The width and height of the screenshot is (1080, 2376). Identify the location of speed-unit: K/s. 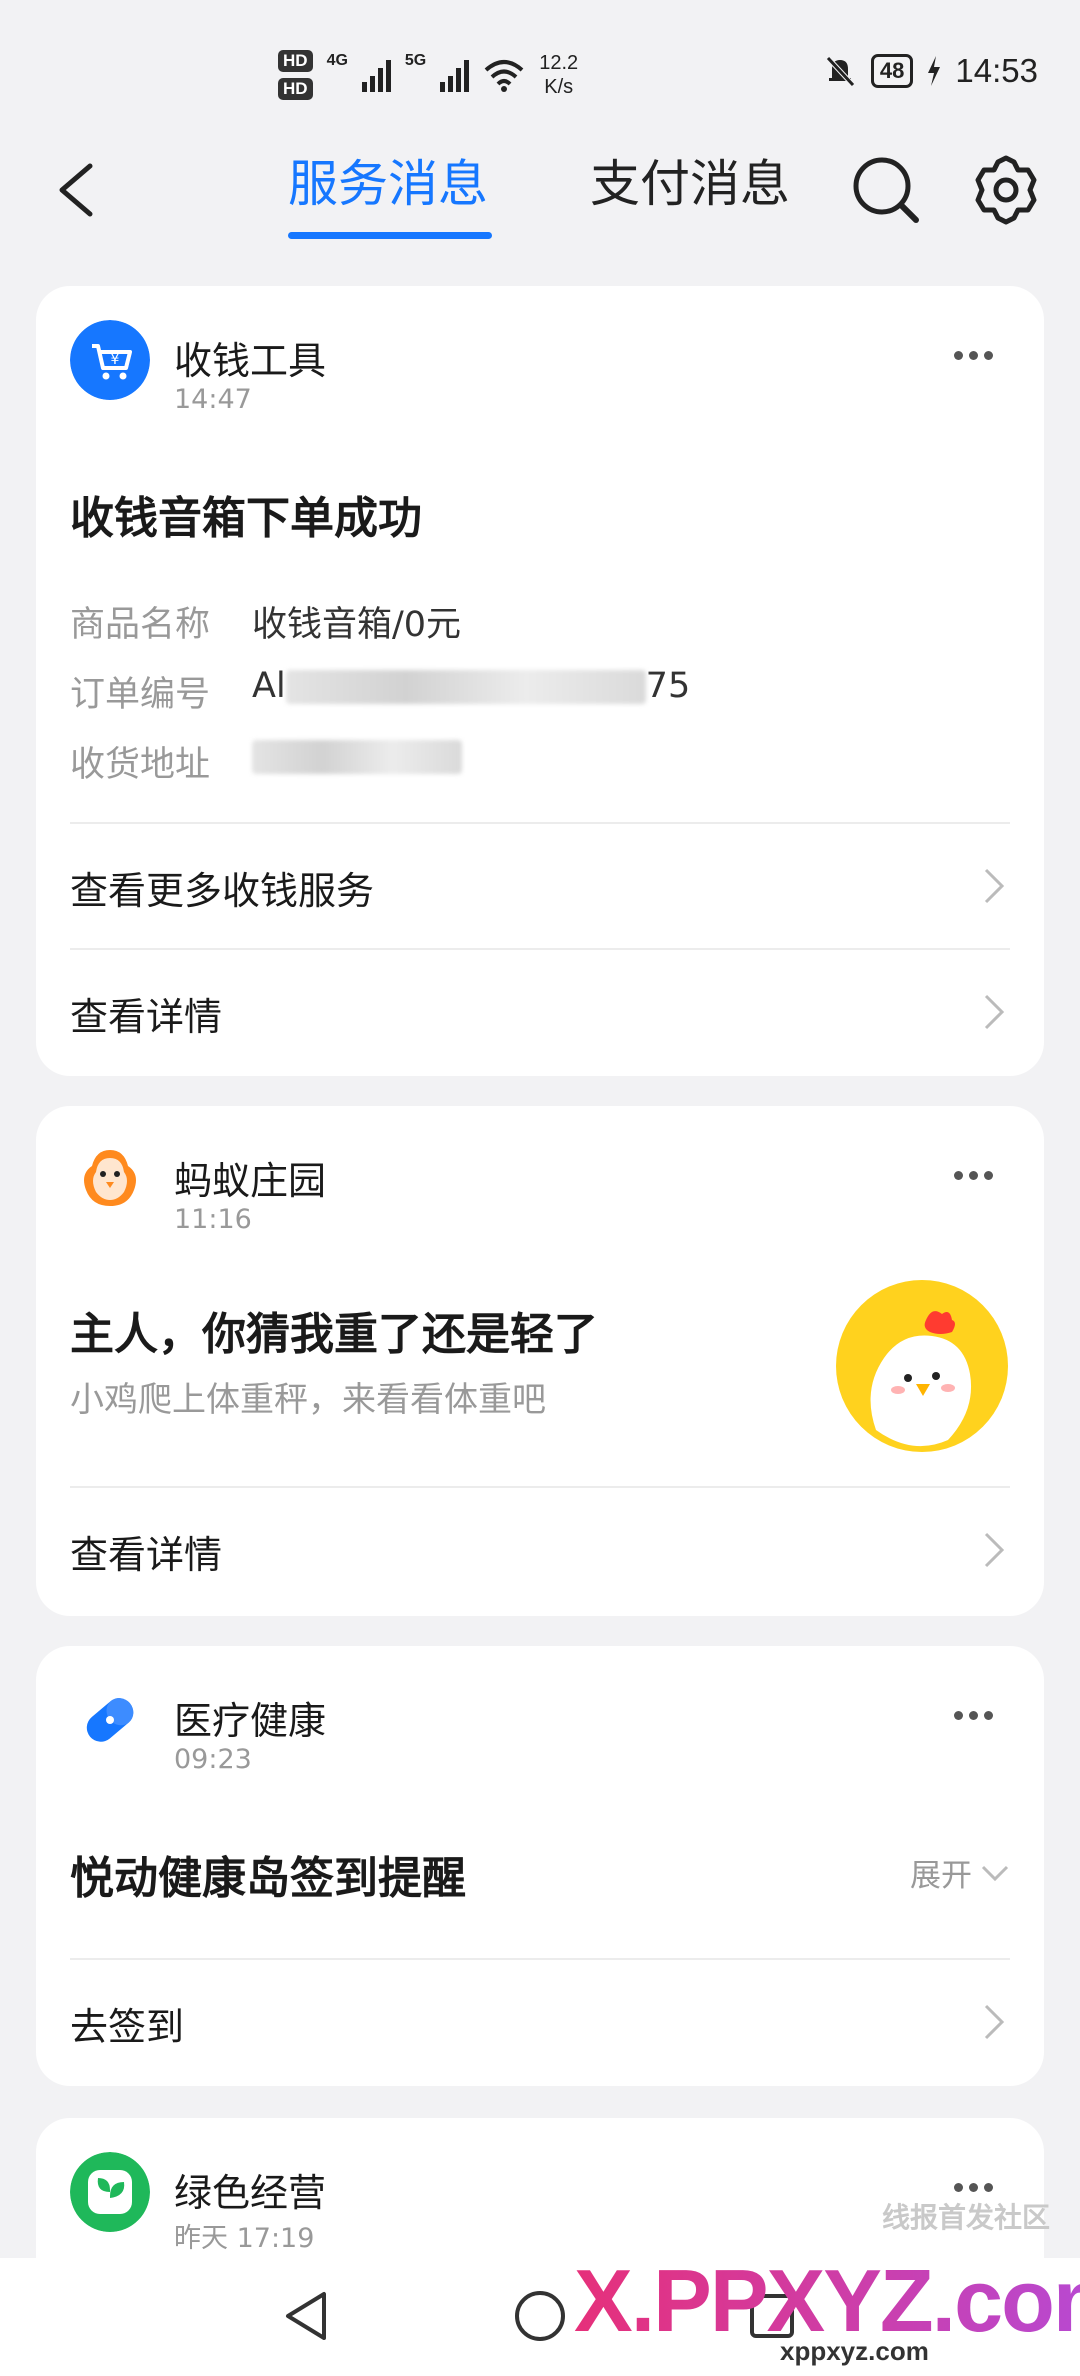
(559, 87).